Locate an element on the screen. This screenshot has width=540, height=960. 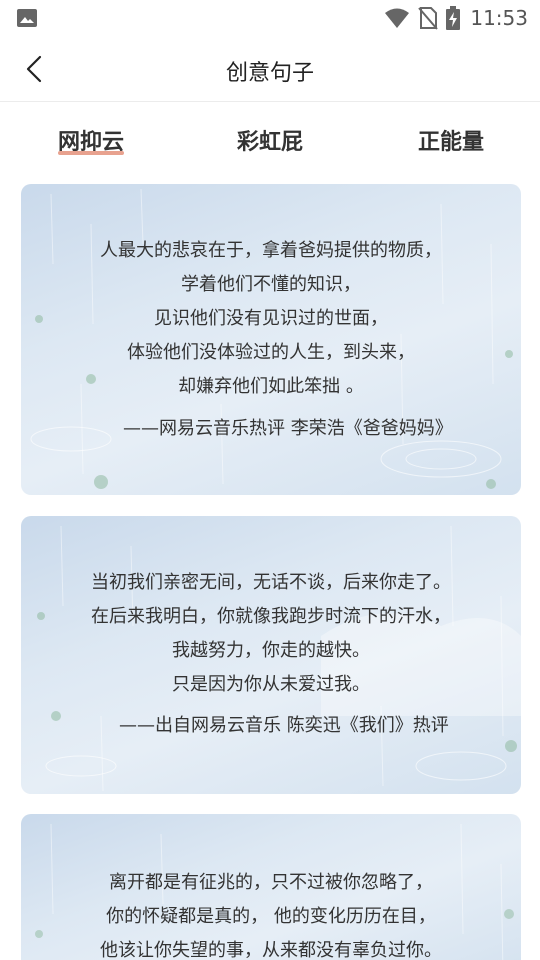
quote-line: 当初我们亲密无间，无话不谈，后来你走了。 is located at coordinates (271, 582).